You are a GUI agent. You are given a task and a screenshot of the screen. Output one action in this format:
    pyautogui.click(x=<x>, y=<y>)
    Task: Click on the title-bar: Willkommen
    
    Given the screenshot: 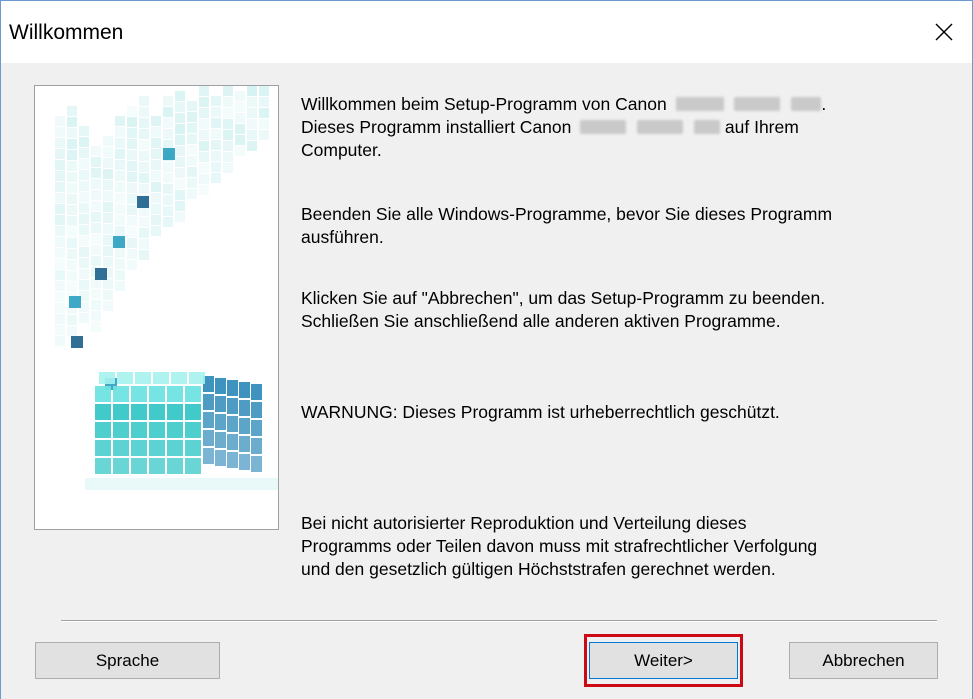 What is the action you would take?
    pyautogui.click(x=486, y=32)
    